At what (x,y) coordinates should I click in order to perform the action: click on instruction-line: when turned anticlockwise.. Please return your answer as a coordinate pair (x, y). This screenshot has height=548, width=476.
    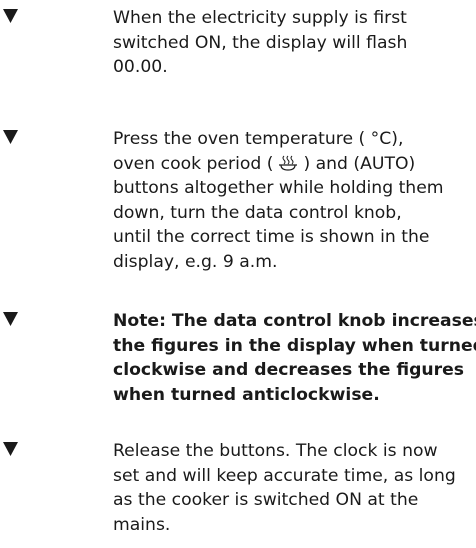
    Looking at the image, I should click on (246, 394).